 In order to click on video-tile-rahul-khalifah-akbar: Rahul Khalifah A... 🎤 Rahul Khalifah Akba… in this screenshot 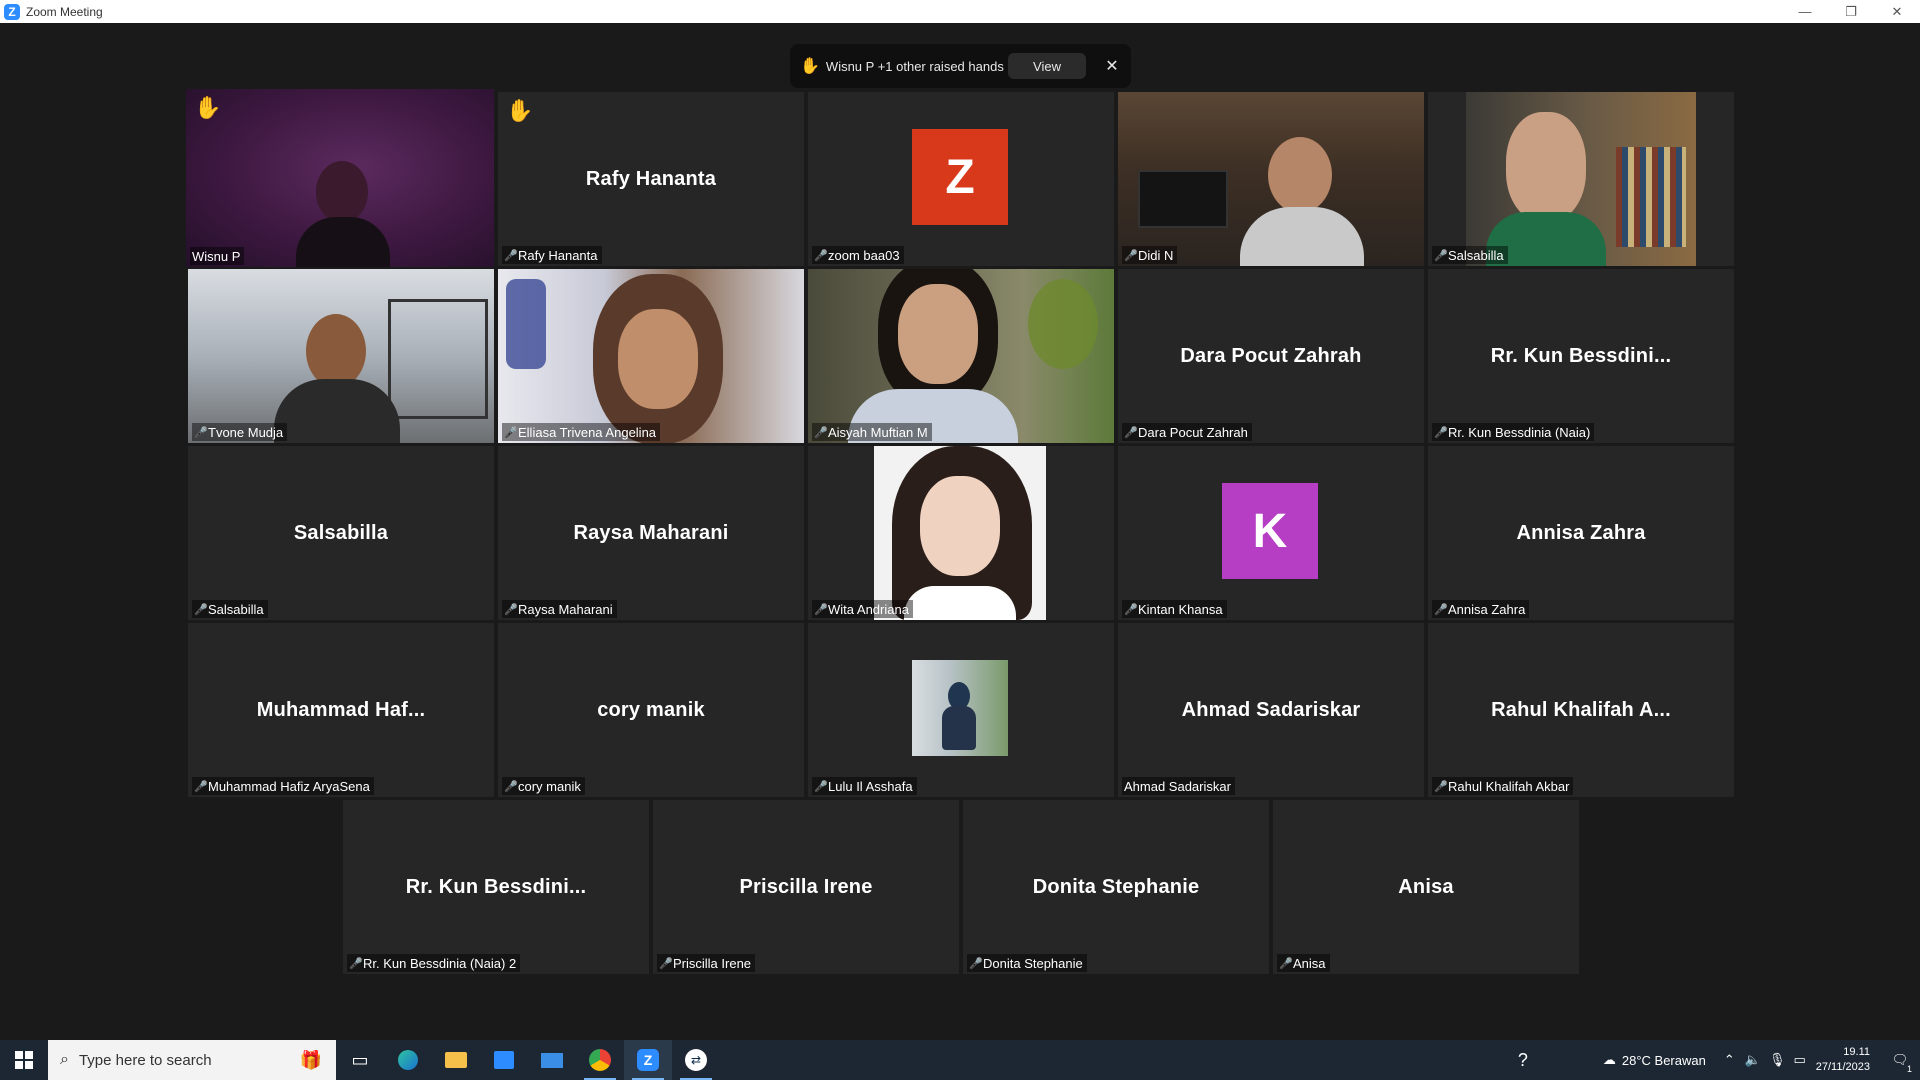, I will do `click(1581, 710)`.